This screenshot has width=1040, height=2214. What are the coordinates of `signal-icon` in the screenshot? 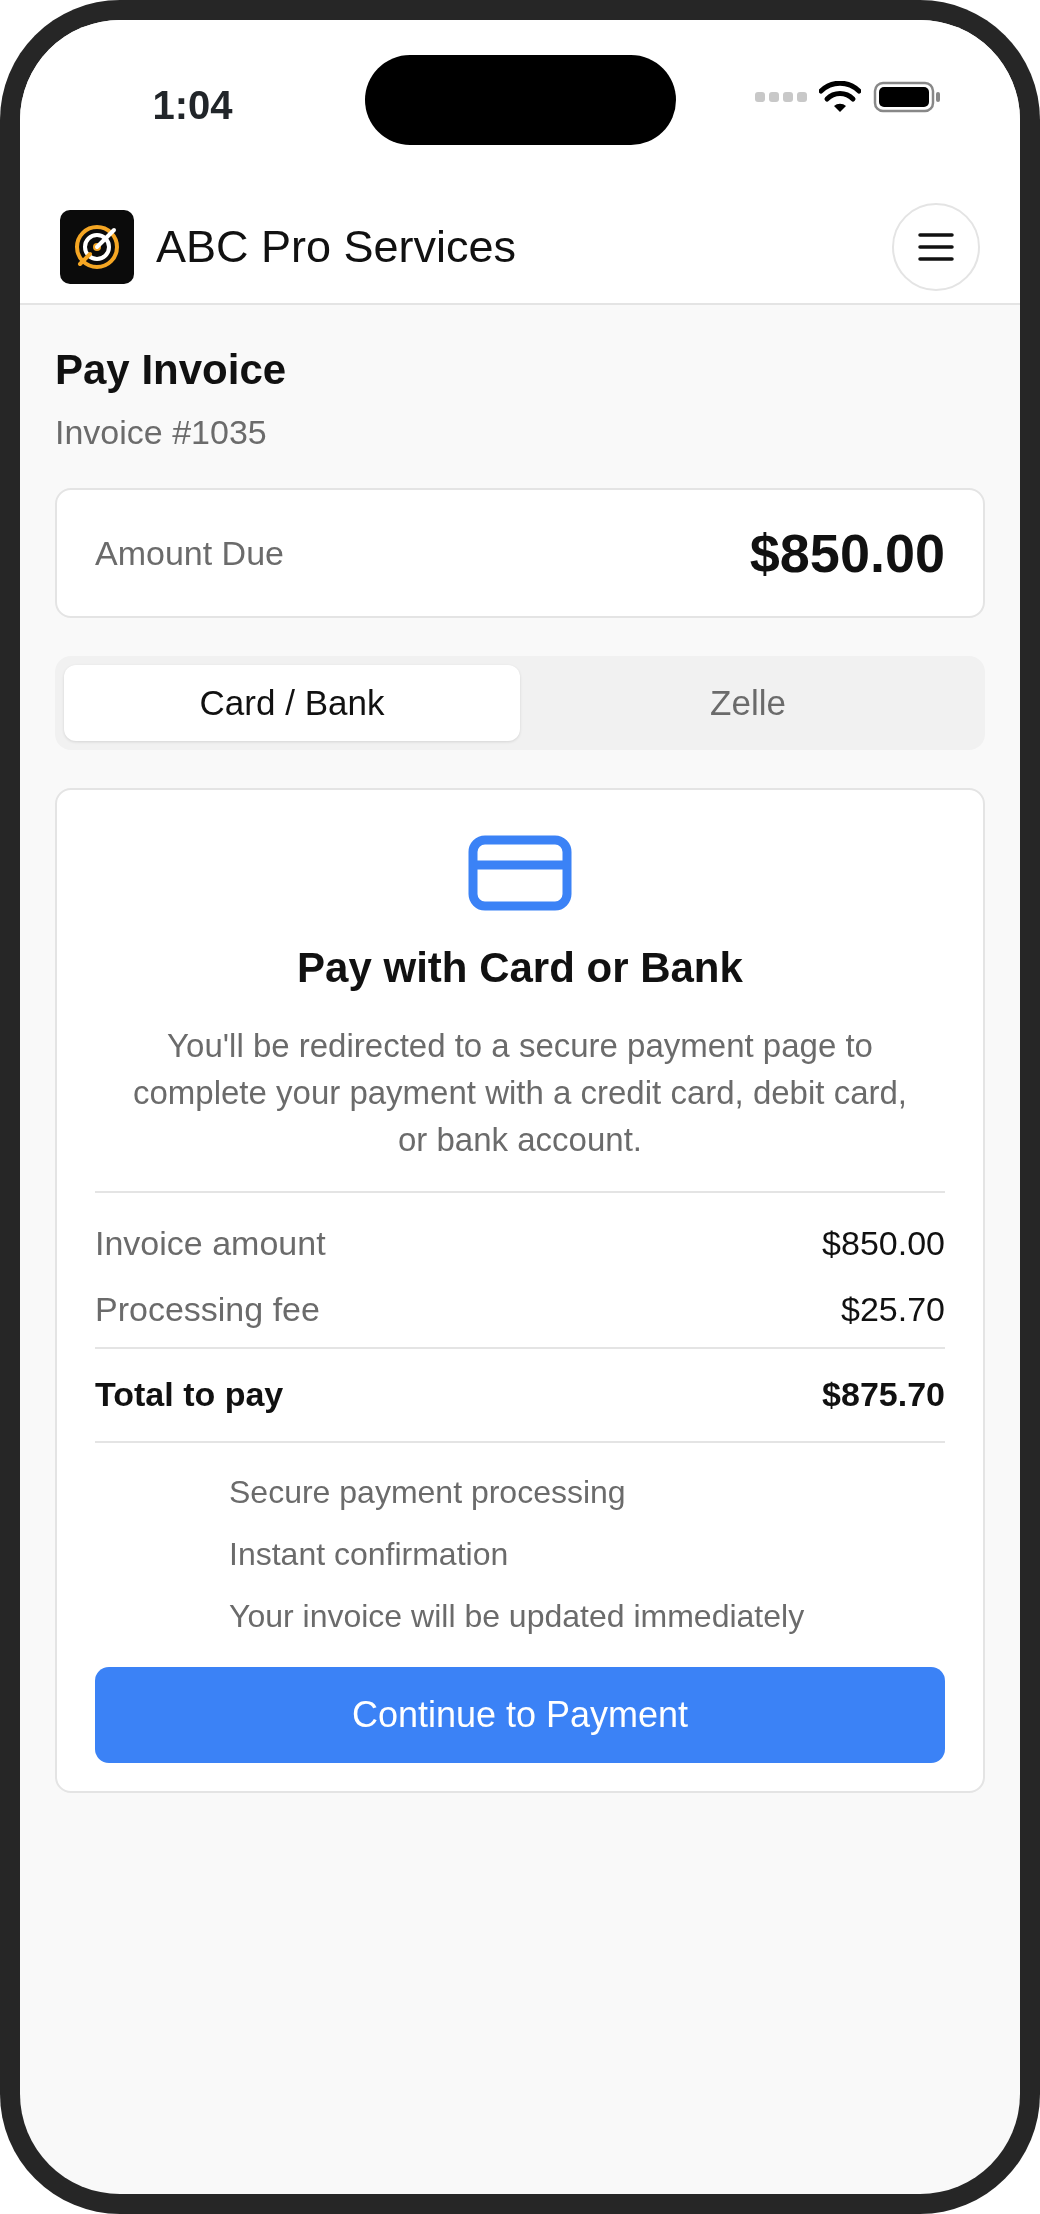 It's located at (781, 97).